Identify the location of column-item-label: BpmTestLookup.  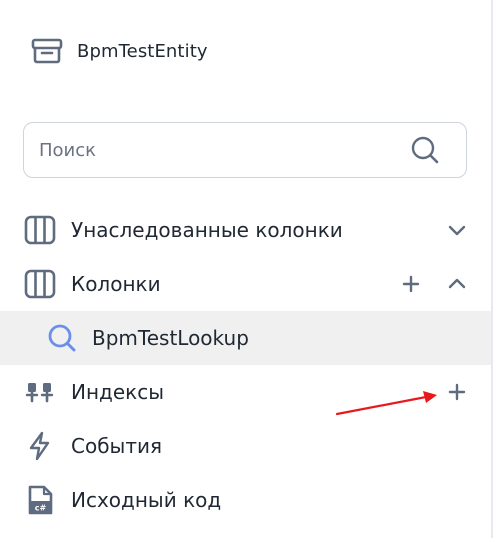
(170, 338).